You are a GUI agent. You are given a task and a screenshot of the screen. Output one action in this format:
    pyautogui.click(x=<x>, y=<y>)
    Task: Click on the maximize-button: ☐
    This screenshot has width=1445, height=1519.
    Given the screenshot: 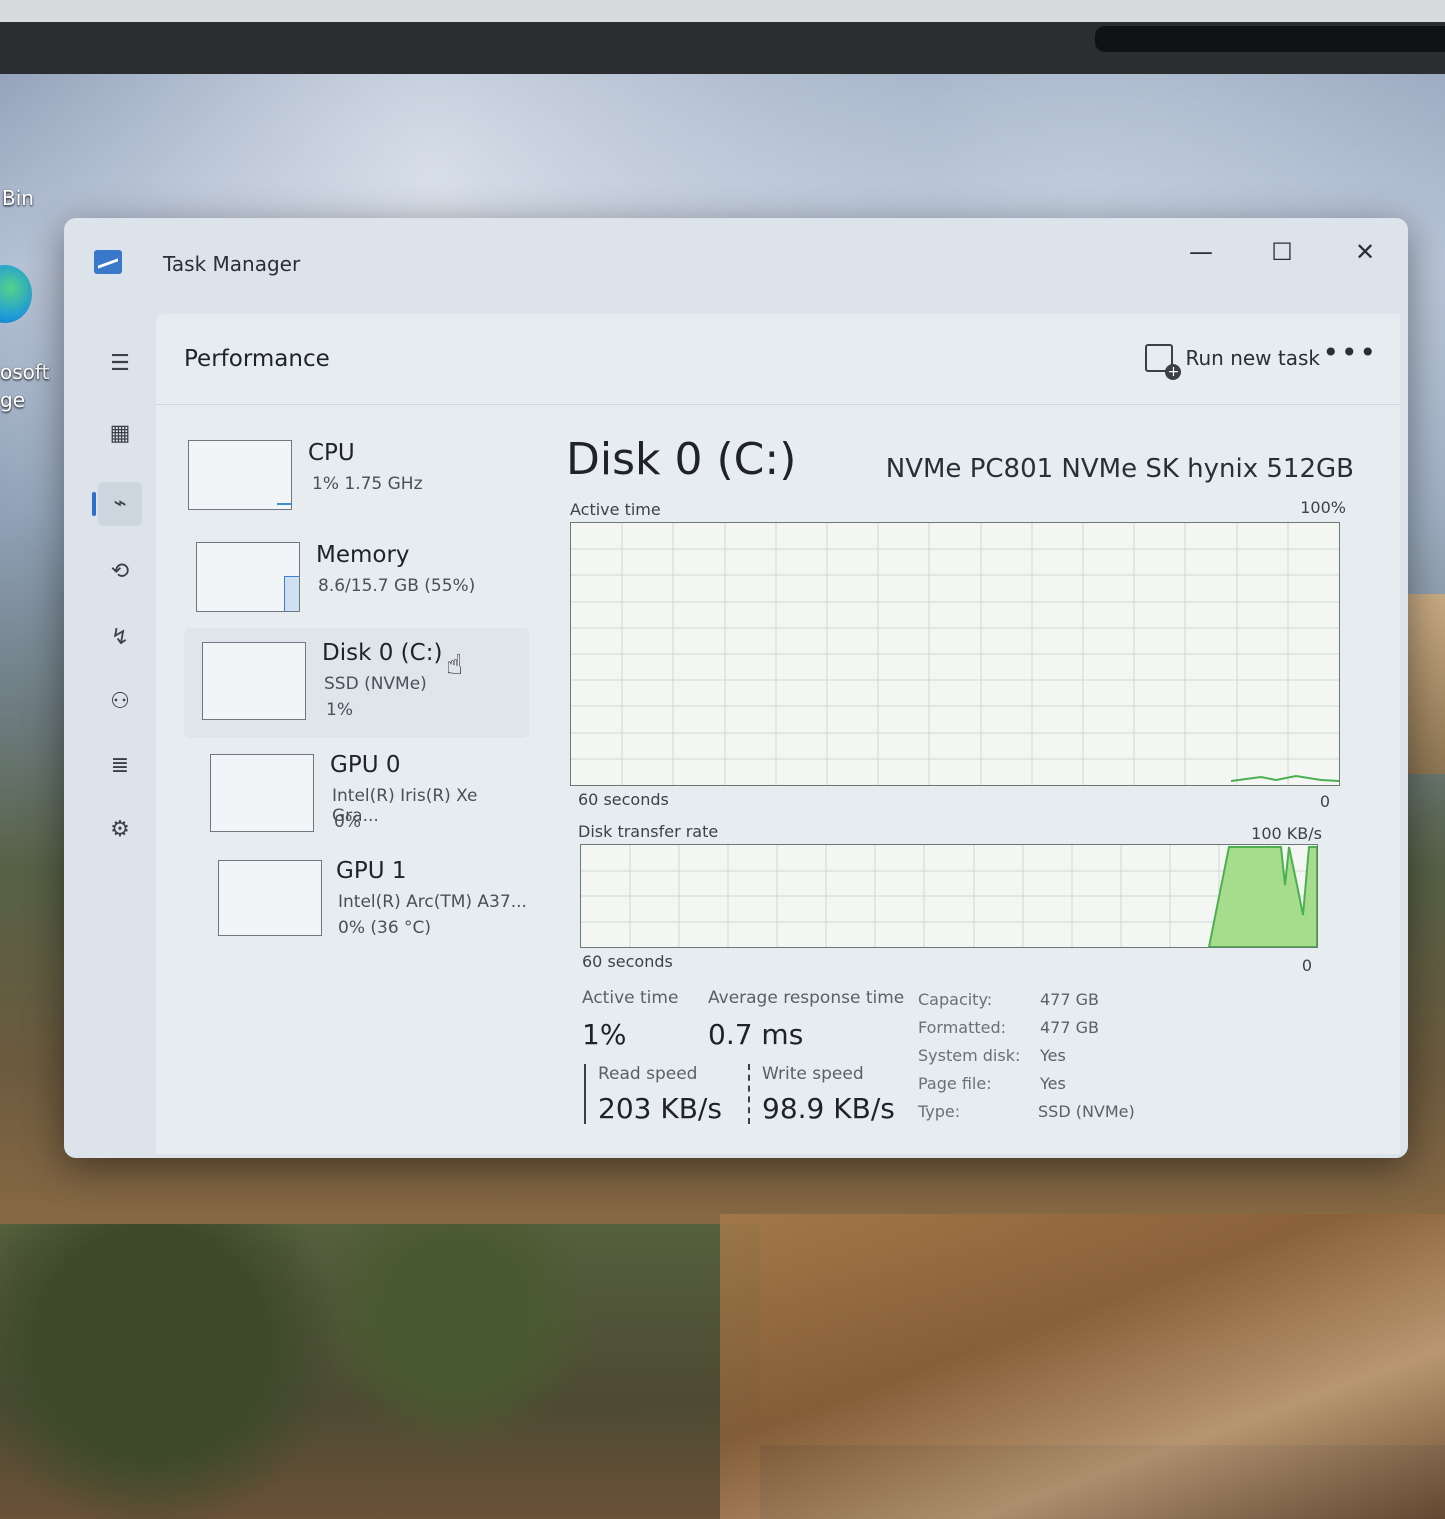 What is the action you would take?
    pyautogui.click(x=1282, y=252)
    